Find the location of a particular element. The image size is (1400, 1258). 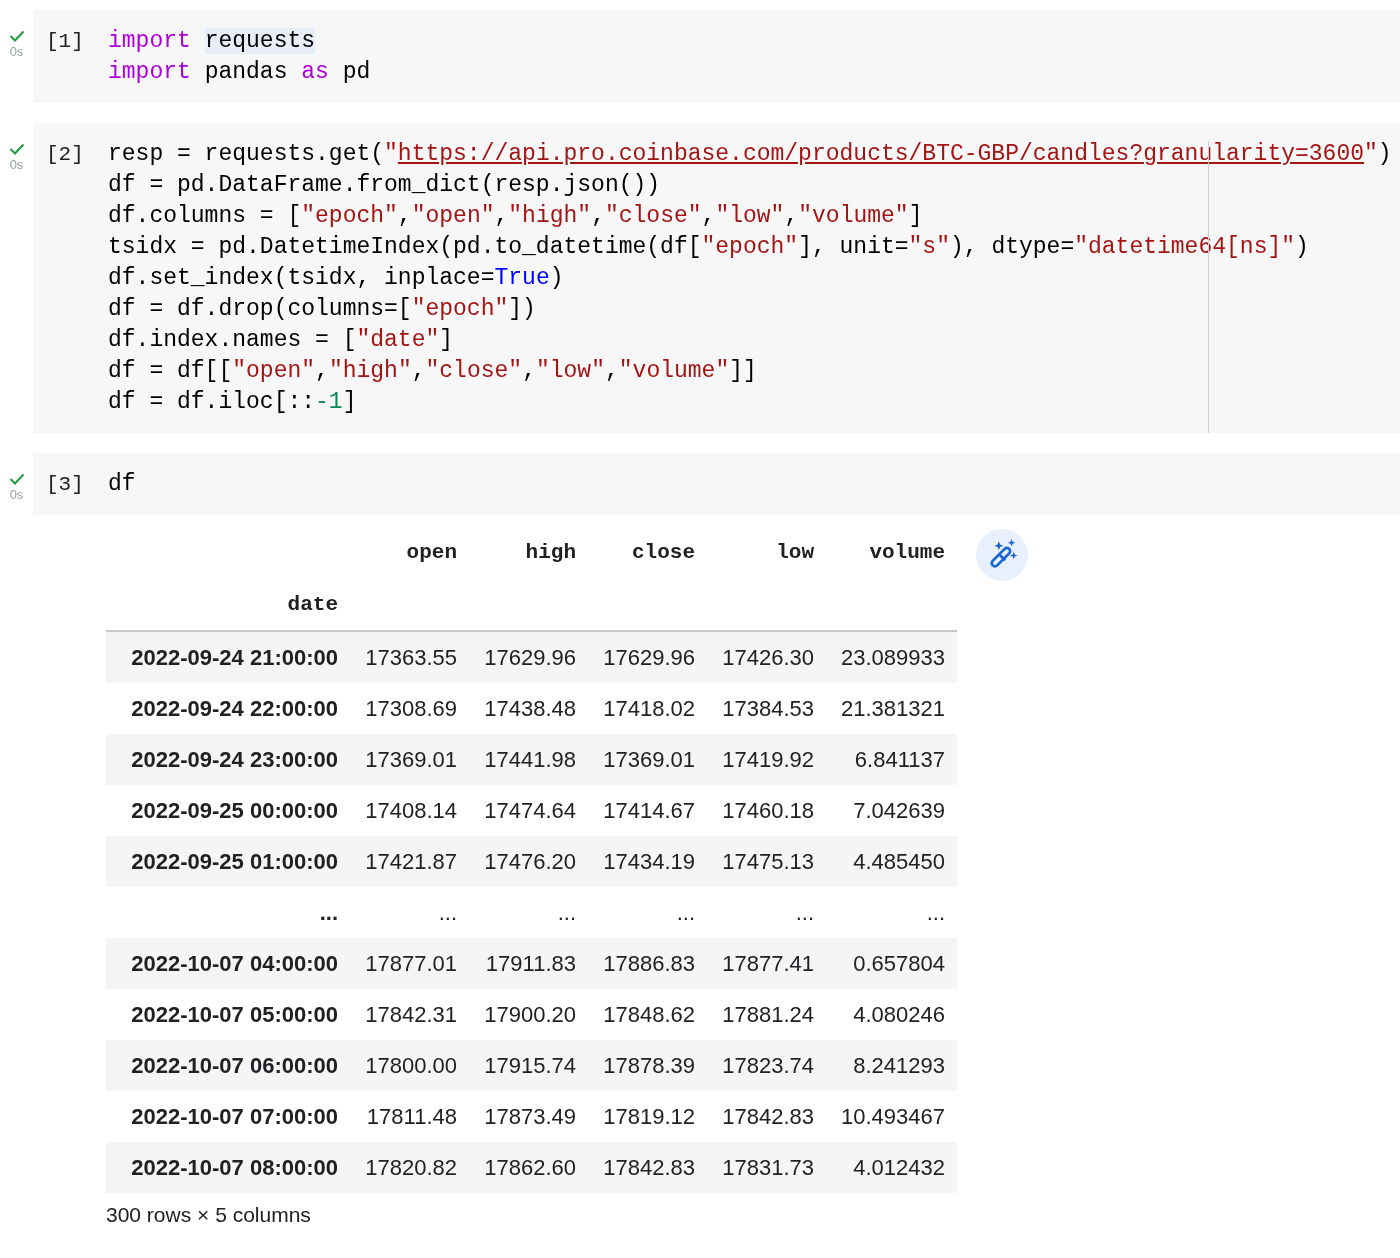

table-cell: 17414.67 is located at coordinates (649, 810).